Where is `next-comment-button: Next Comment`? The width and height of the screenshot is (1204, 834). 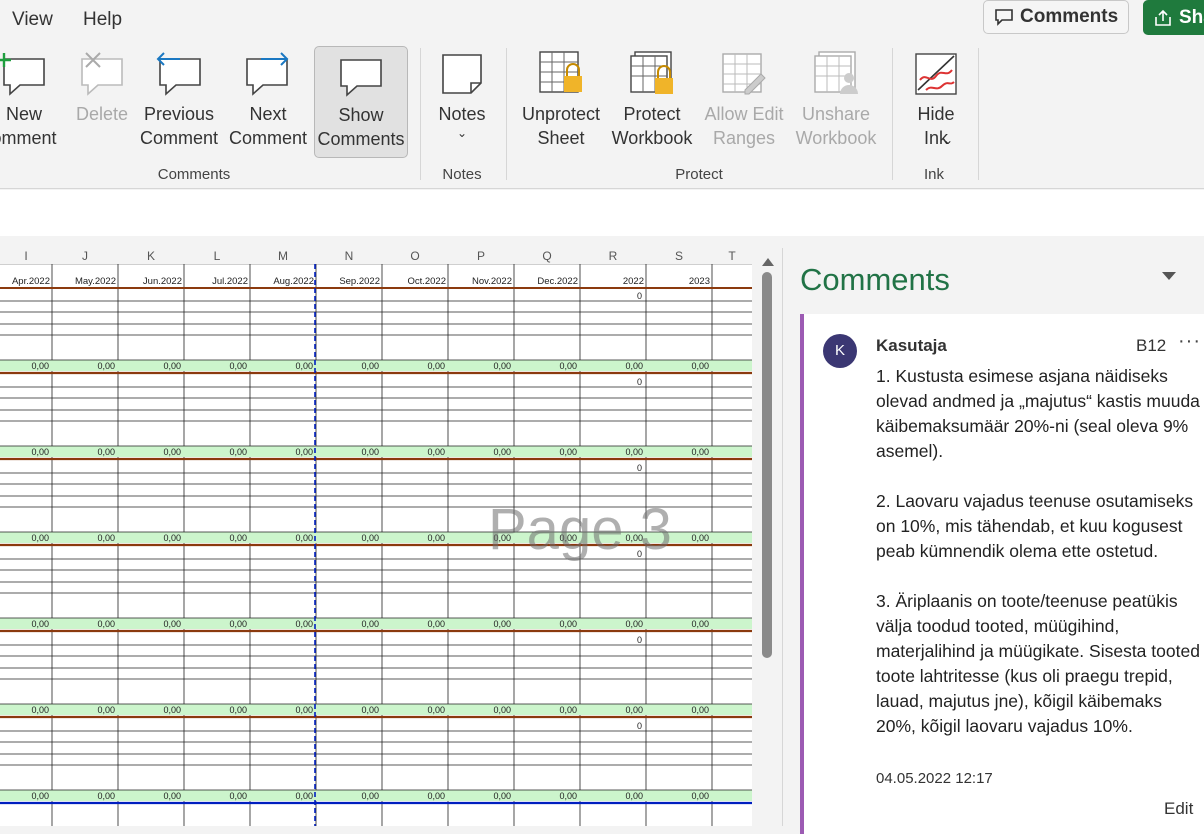 next-comment-button: Next Comment is located at coordinates (268, 98).